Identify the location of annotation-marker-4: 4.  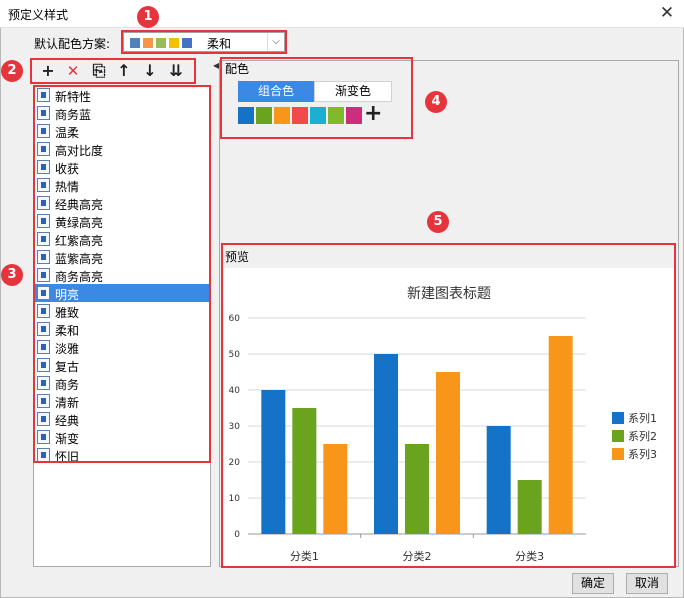
(436, 102).